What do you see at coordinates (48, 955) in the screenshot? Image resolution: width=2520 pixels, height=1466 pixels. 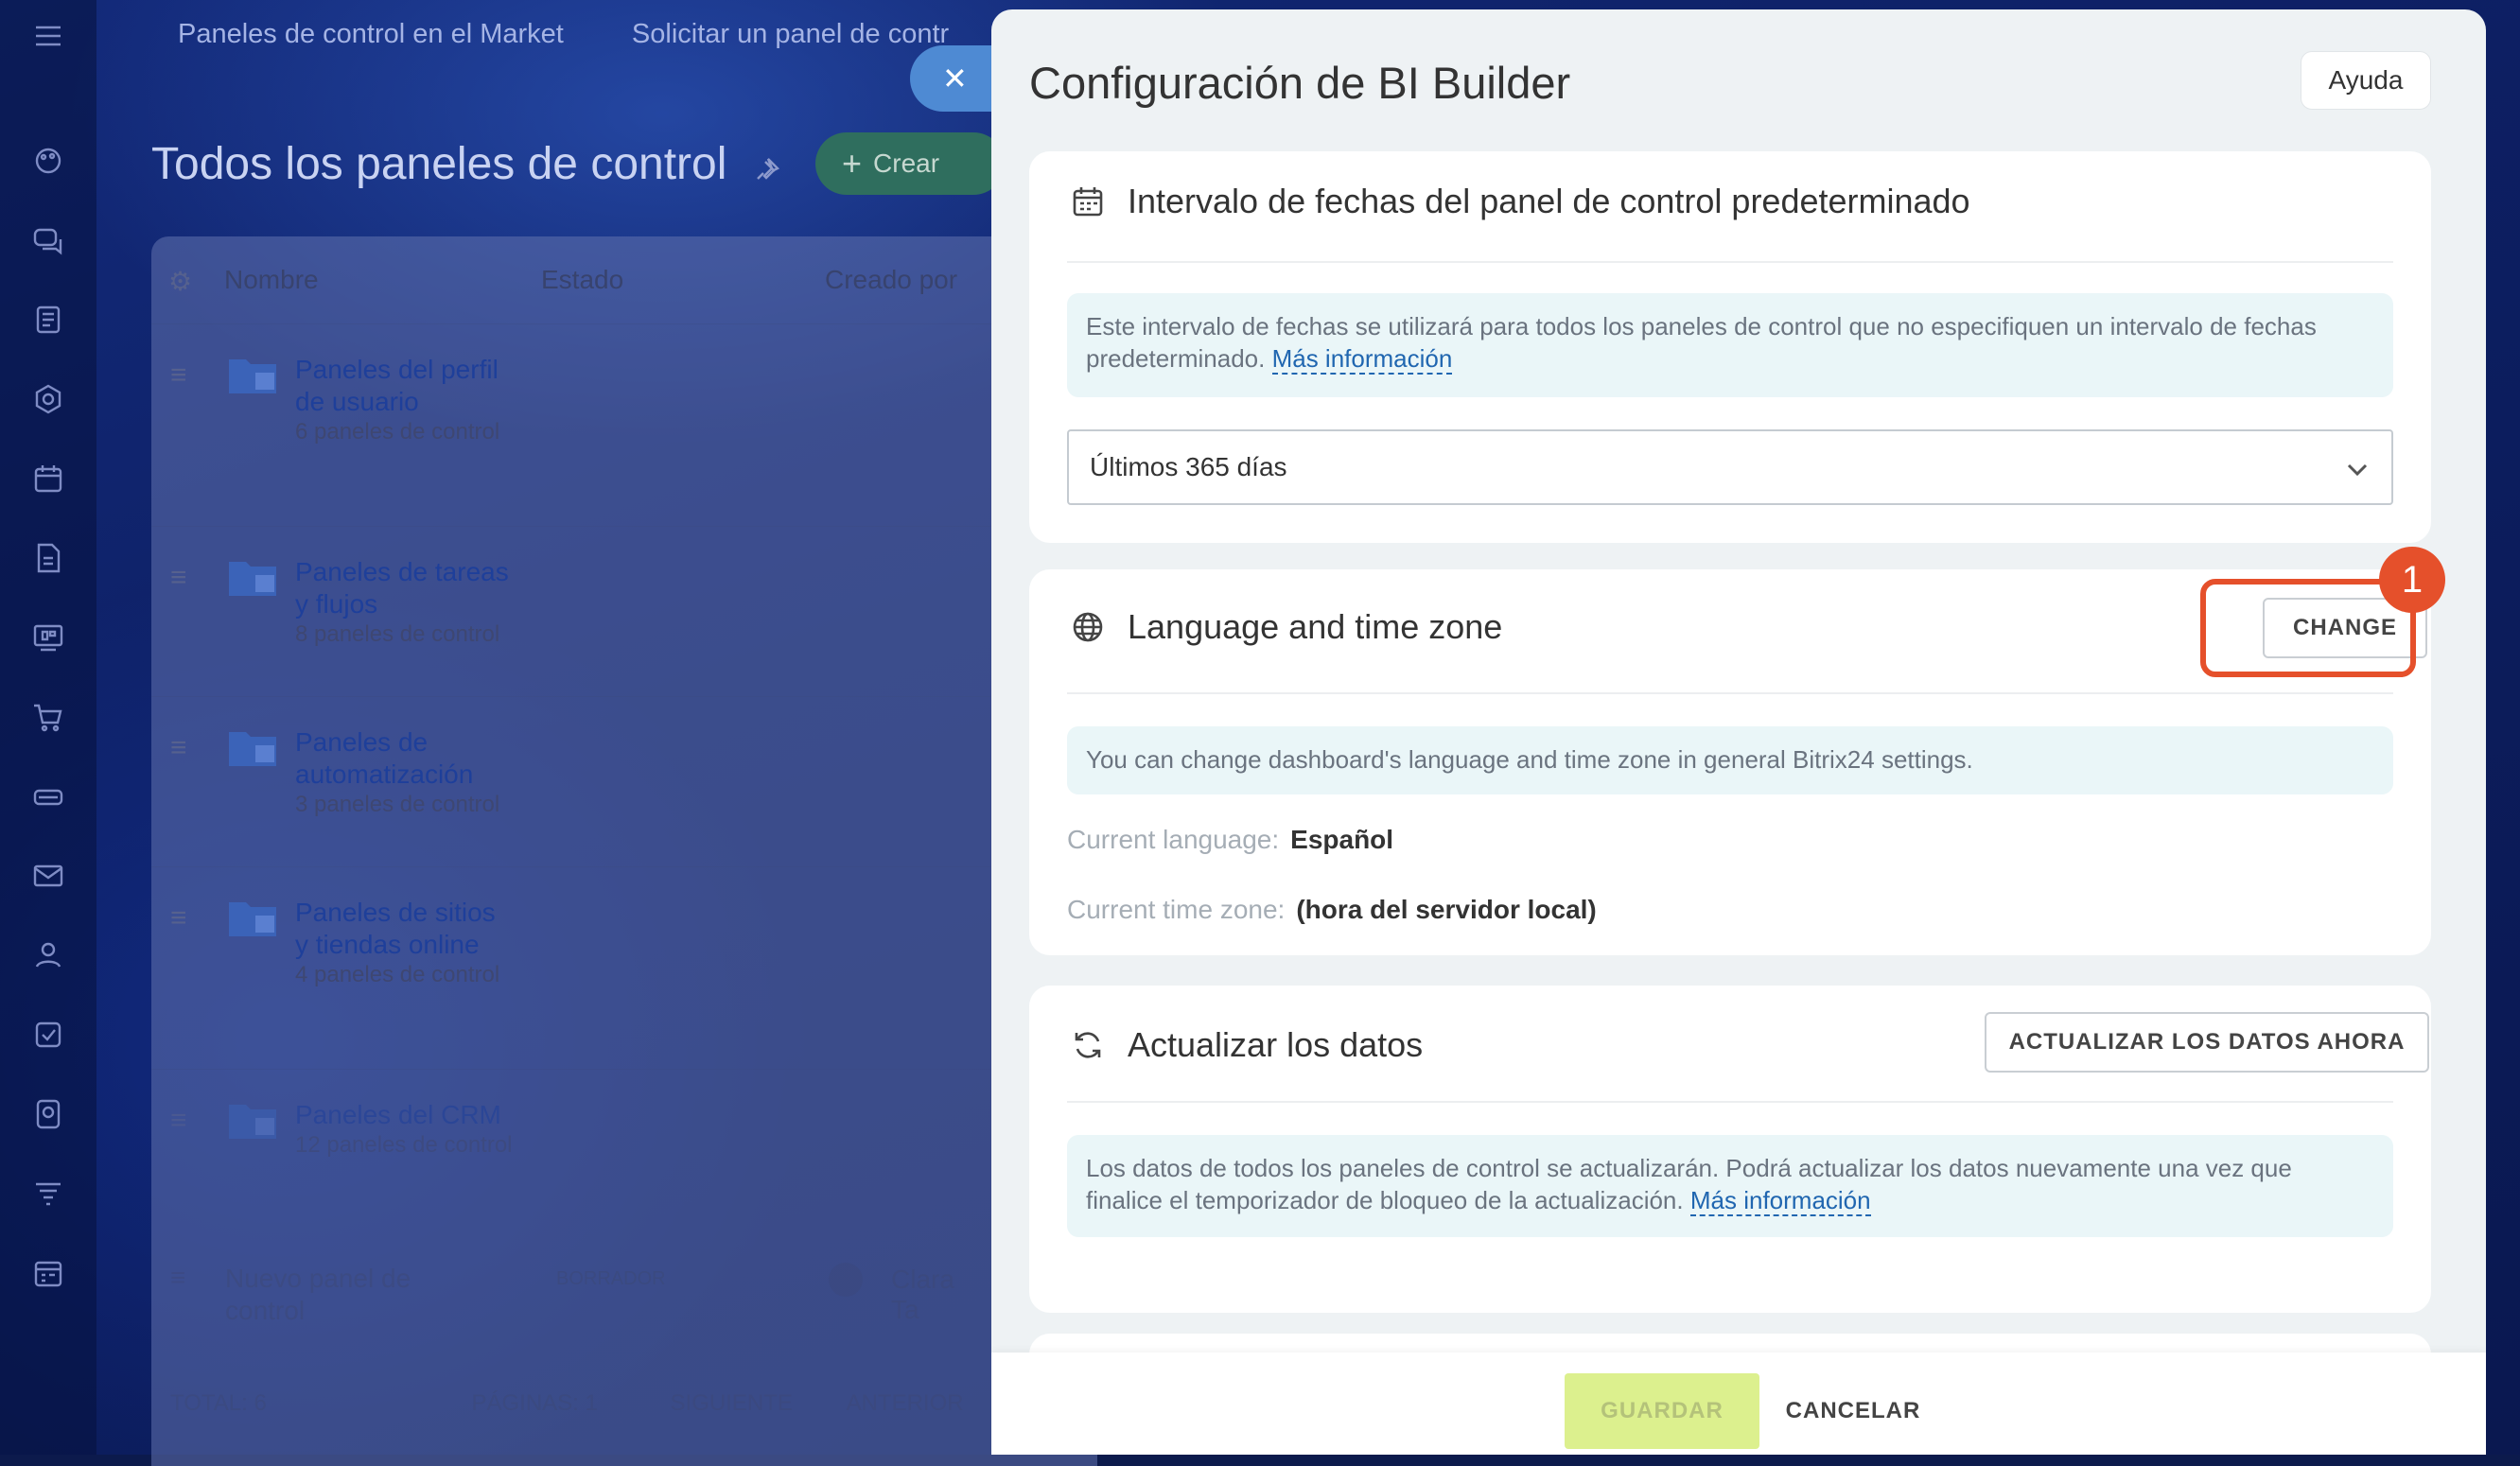 I see `contacts-icon` at bounding box center [48, 955].